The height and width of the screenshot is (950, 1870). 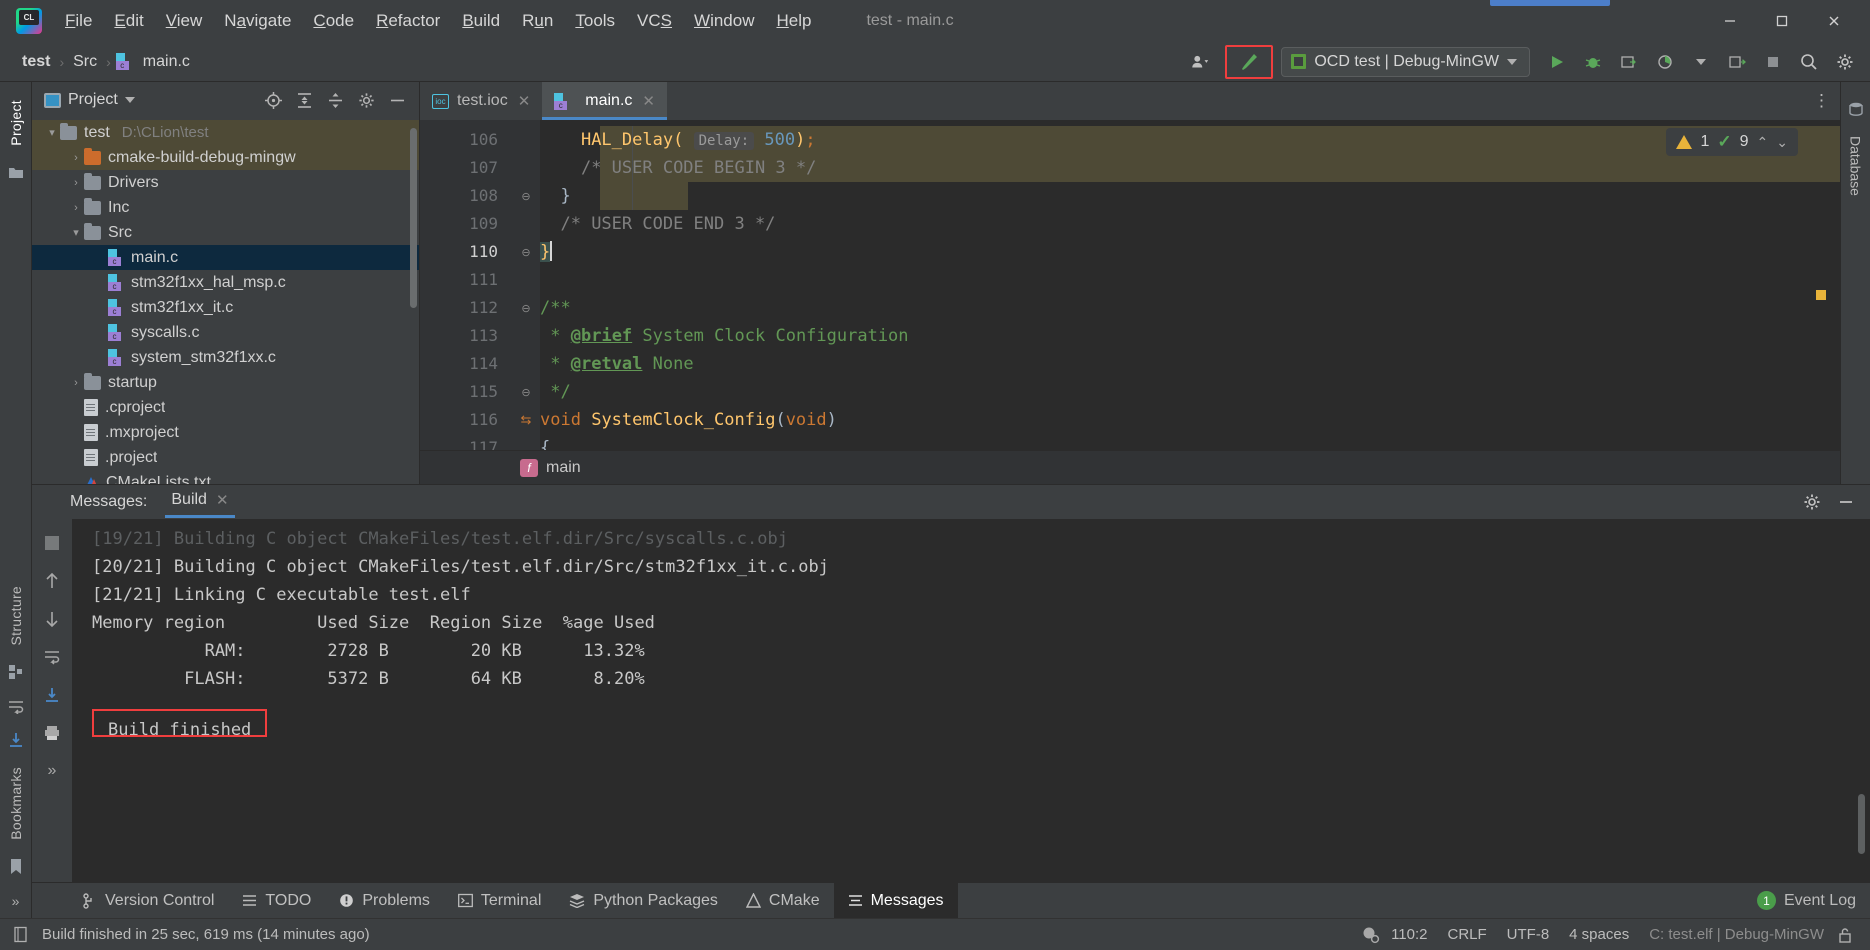 I want to click on breadcrumb-folder: Src, so click(x=85, y=62).